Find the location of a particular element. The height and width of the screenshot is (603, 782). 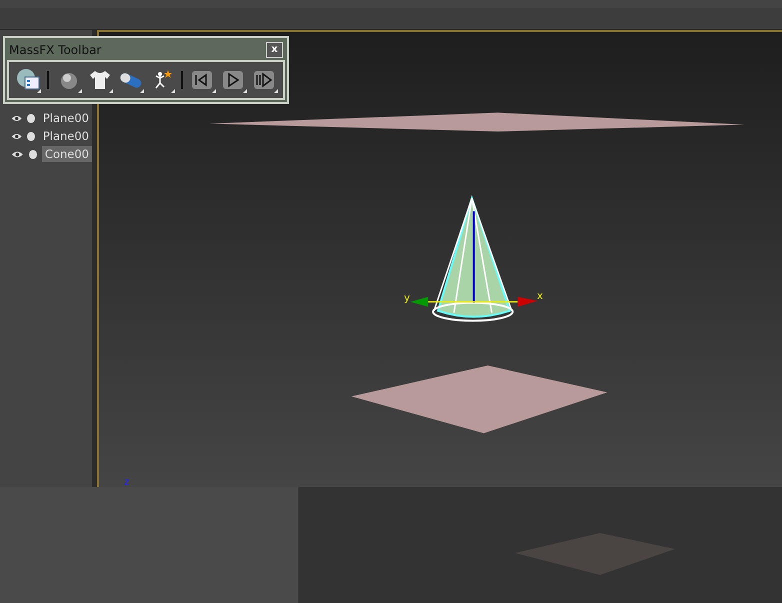

play-icon is located at coordinates (234, 80).